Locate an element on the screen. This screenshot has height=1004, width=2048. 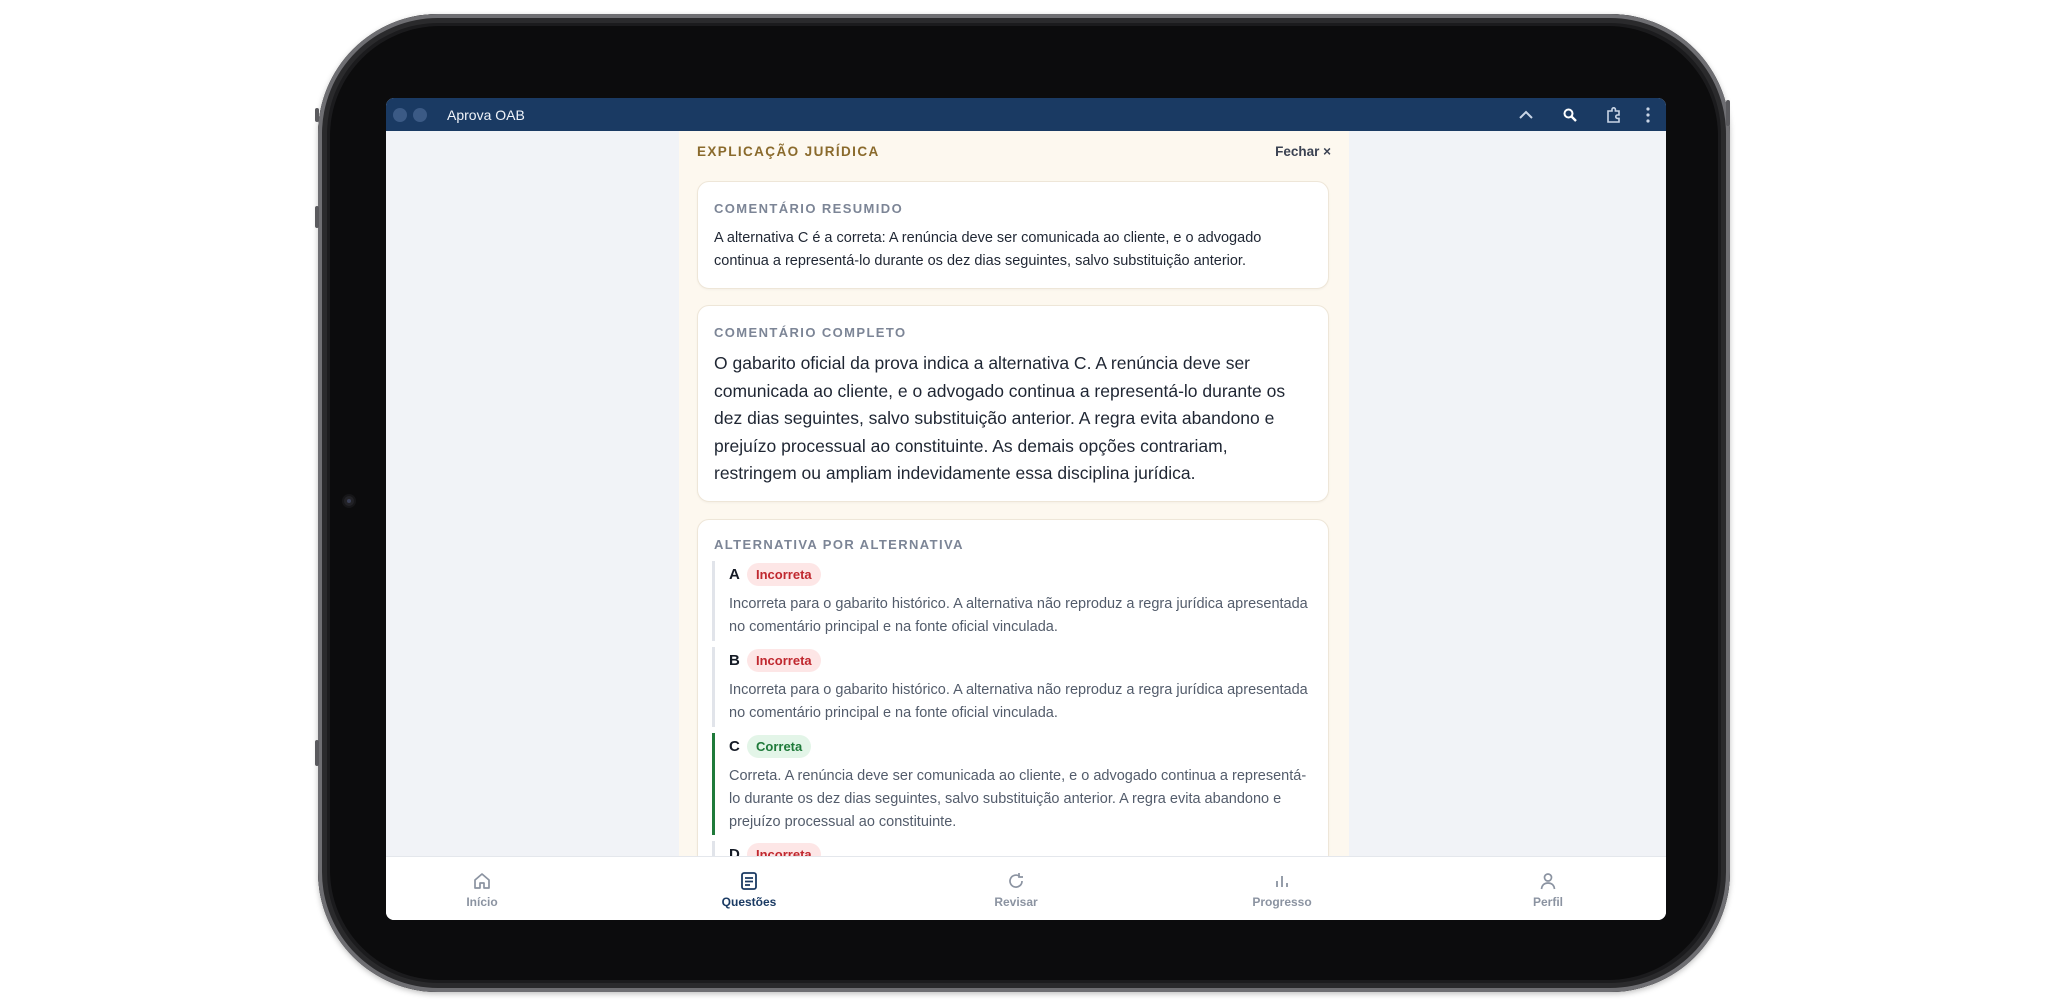
nav-item-revisar: Revisar is located at coordinates (1016, 888).